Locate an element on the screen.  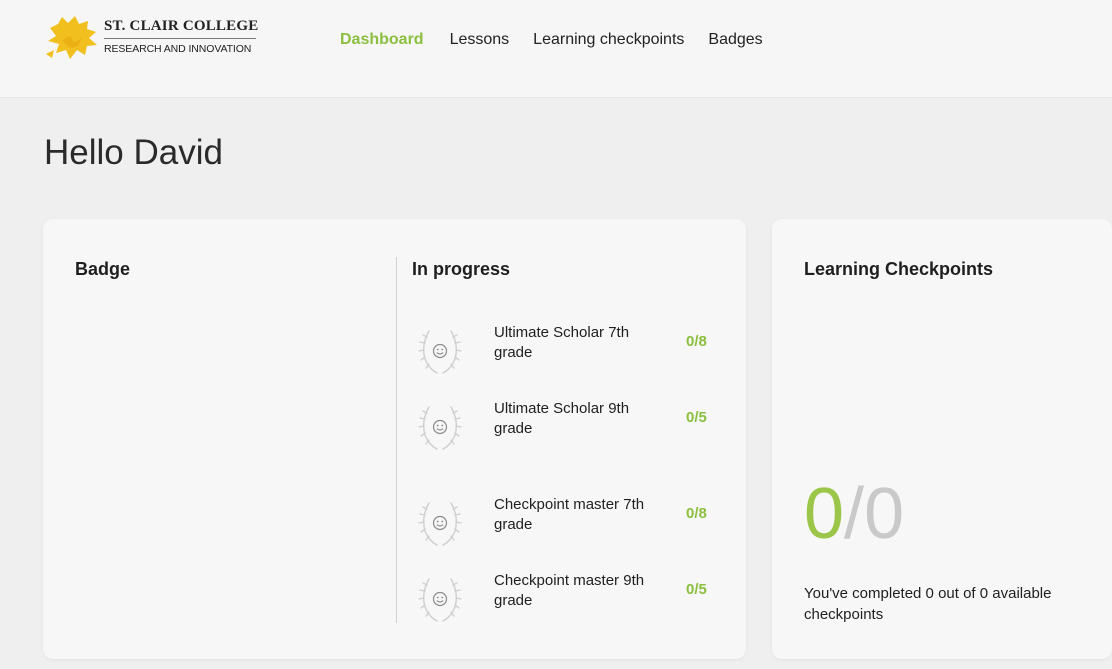
progress-item-checkpoint-master-7: Checkpoint master 7th grade 0/8 is located at coordinates (571, 523).